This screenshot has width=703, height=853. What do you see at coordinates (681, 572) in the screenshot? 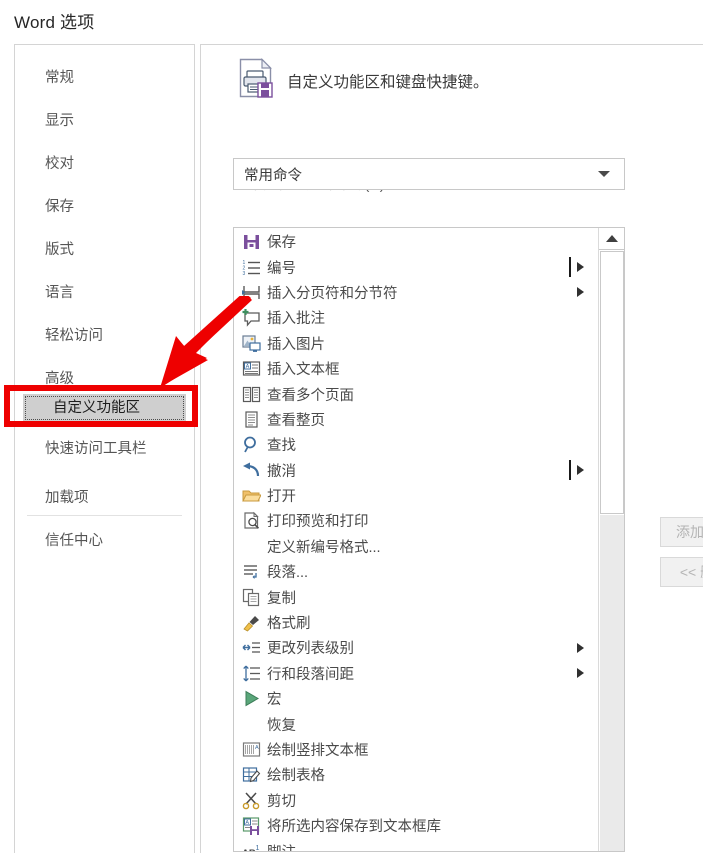
I see `remove-button: << 删` at bounding box center [681, 572].